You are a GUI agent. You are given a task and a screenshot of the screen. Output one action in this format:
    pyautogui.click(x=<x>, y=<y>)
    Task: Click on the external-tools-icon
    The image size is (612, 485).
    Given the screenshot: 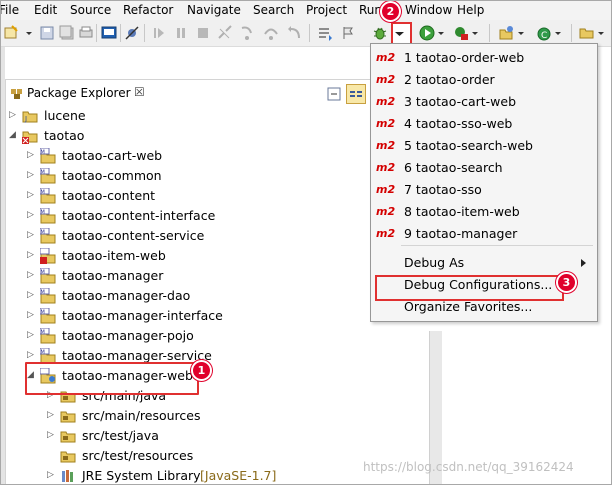 What is the action you would take?
    pyautogui.click(x=461, y=33)
    